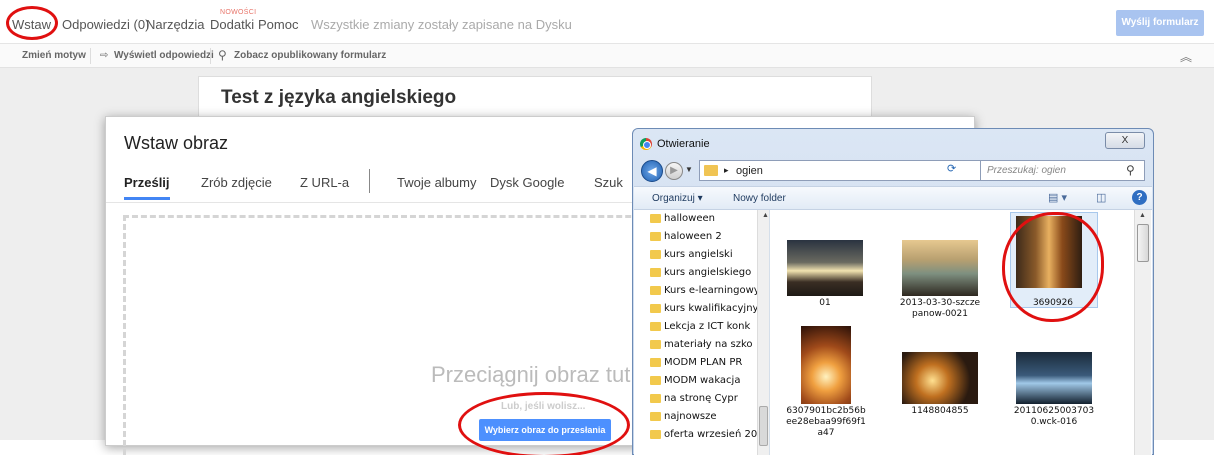 The height and width of the screenshot is (455, 1214). Describe the element at coordinates (164, 55) in the screenshot. I see `view-responses-button: Wyświetl odpowiedzi` at that location.